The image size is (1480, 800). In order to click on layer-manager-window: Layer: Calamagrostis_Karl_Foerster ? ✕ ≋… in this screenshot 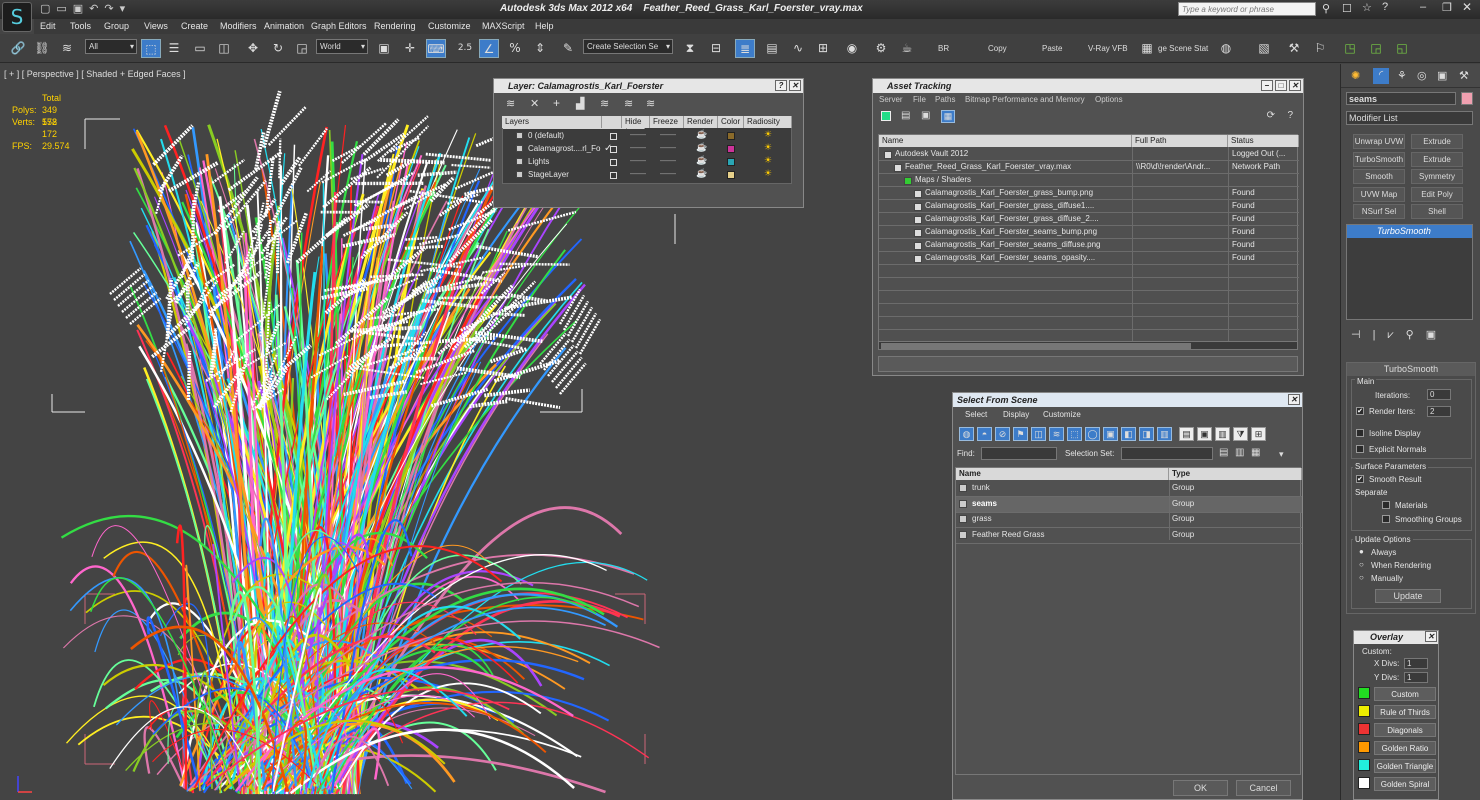, I will do `click(648, 143)`.